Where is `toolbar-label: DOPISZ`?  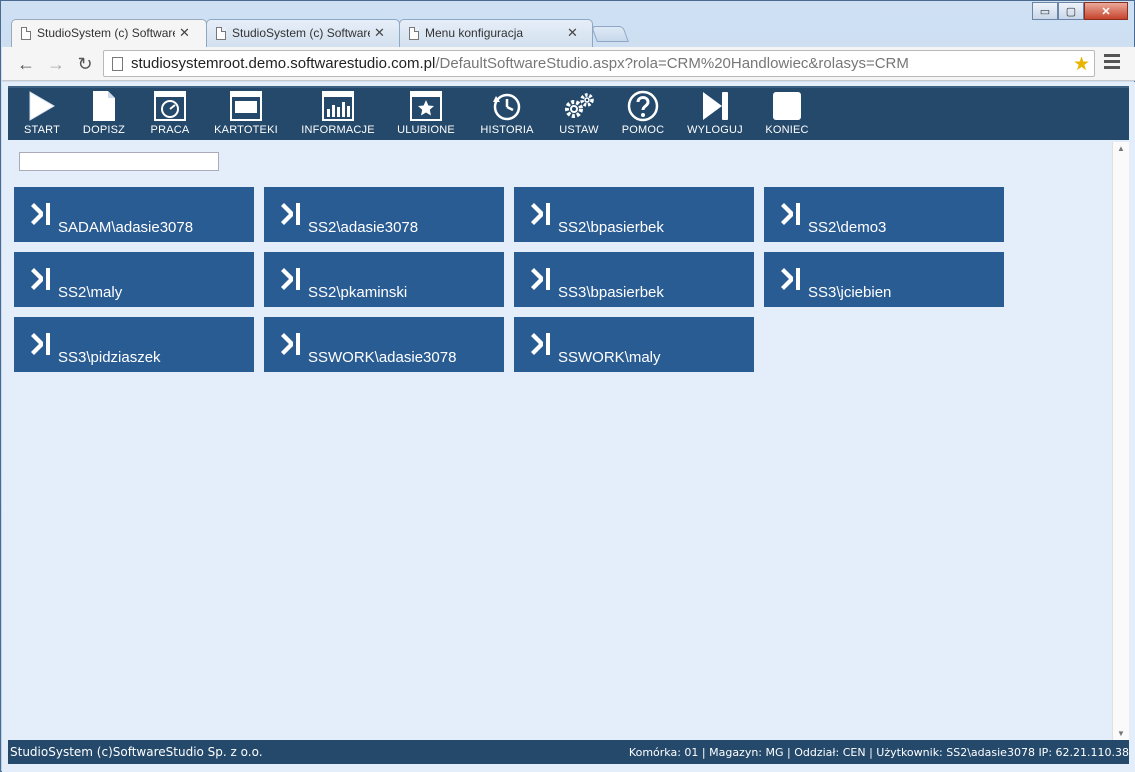
toolbar-label: DOPISZ is located at coordinates (104, 130).